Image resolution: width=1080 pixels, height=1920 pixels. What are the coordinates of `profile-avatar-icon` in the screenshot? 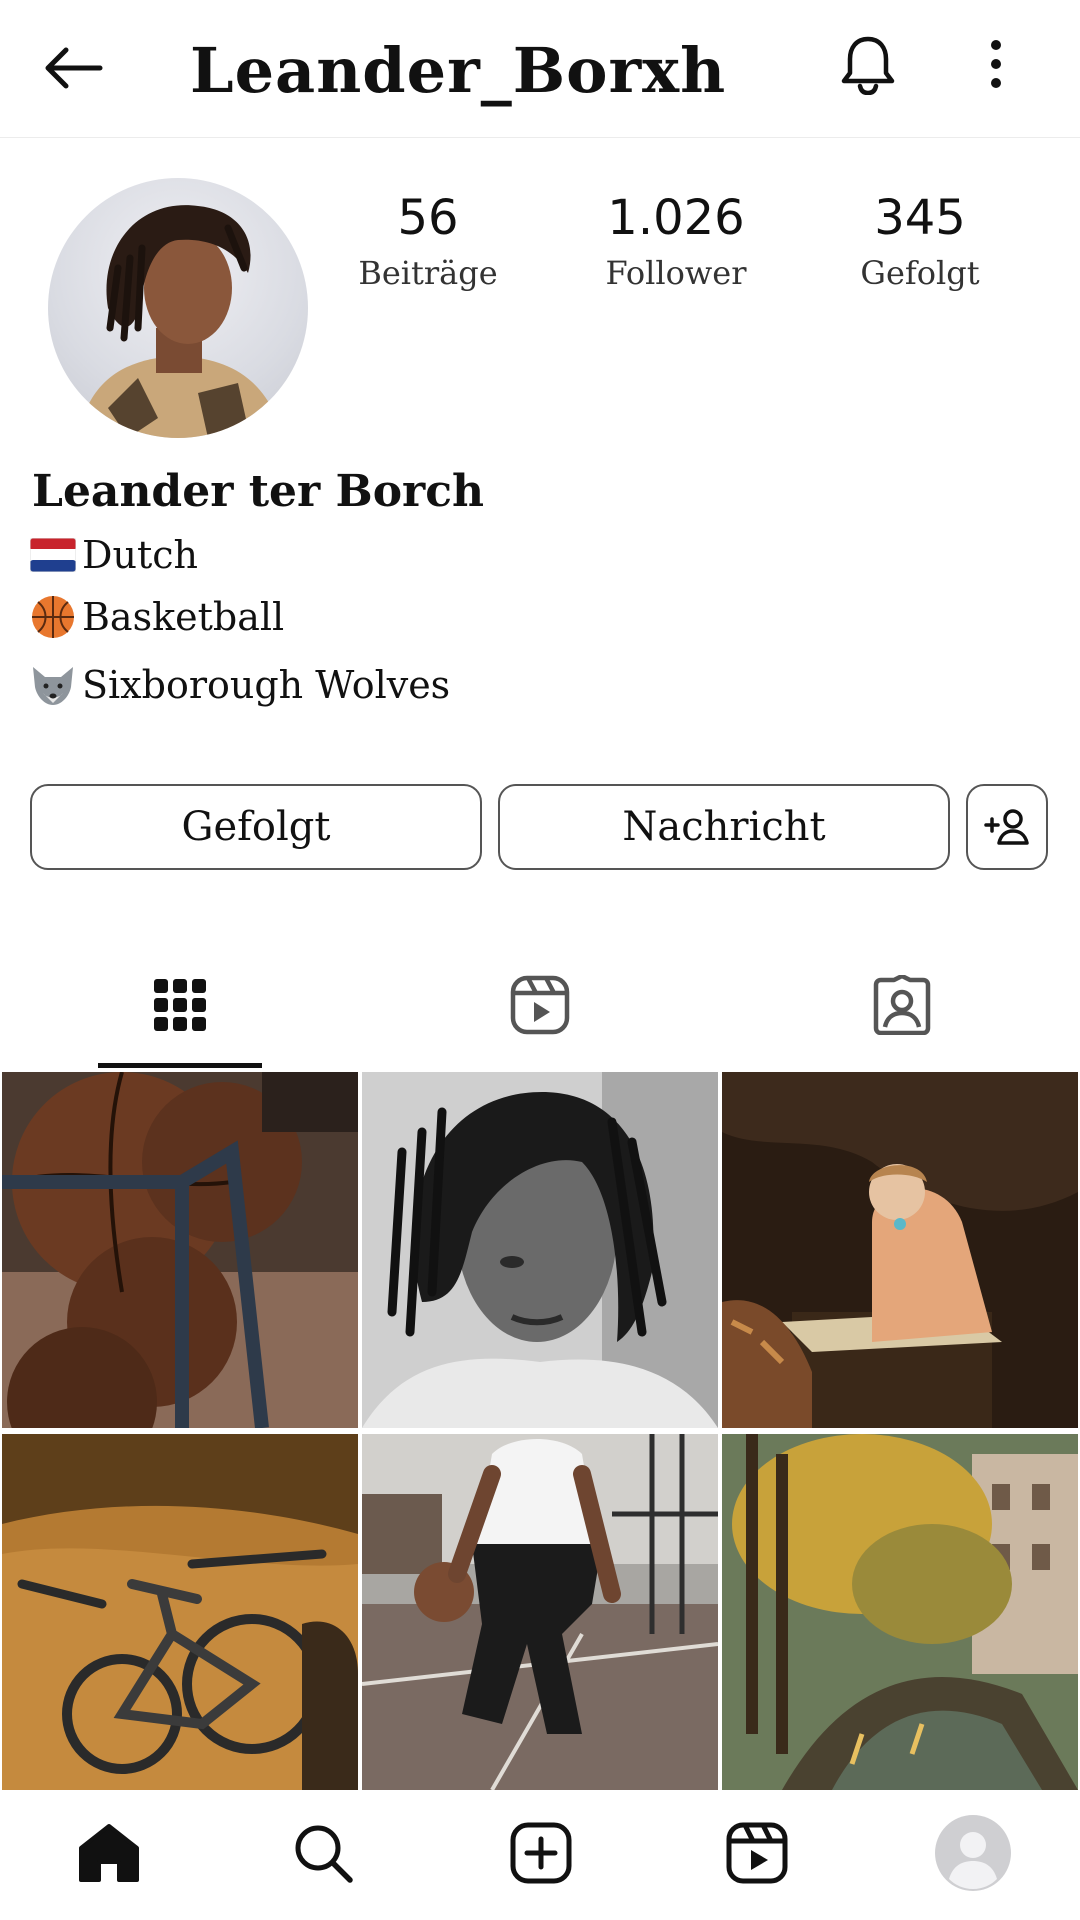 It's located at (973, 1853).